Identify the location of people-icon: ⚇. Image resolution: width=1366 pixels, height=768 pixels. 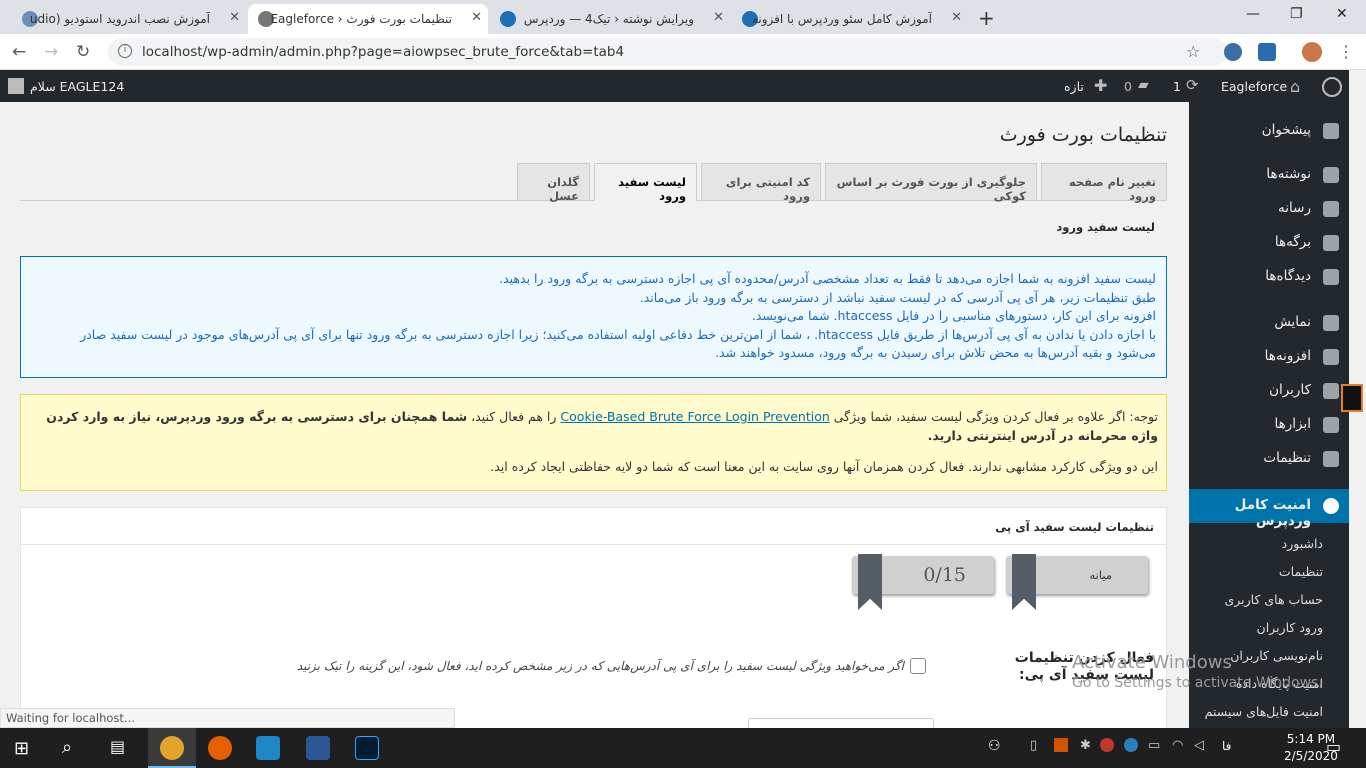
(994, 746).